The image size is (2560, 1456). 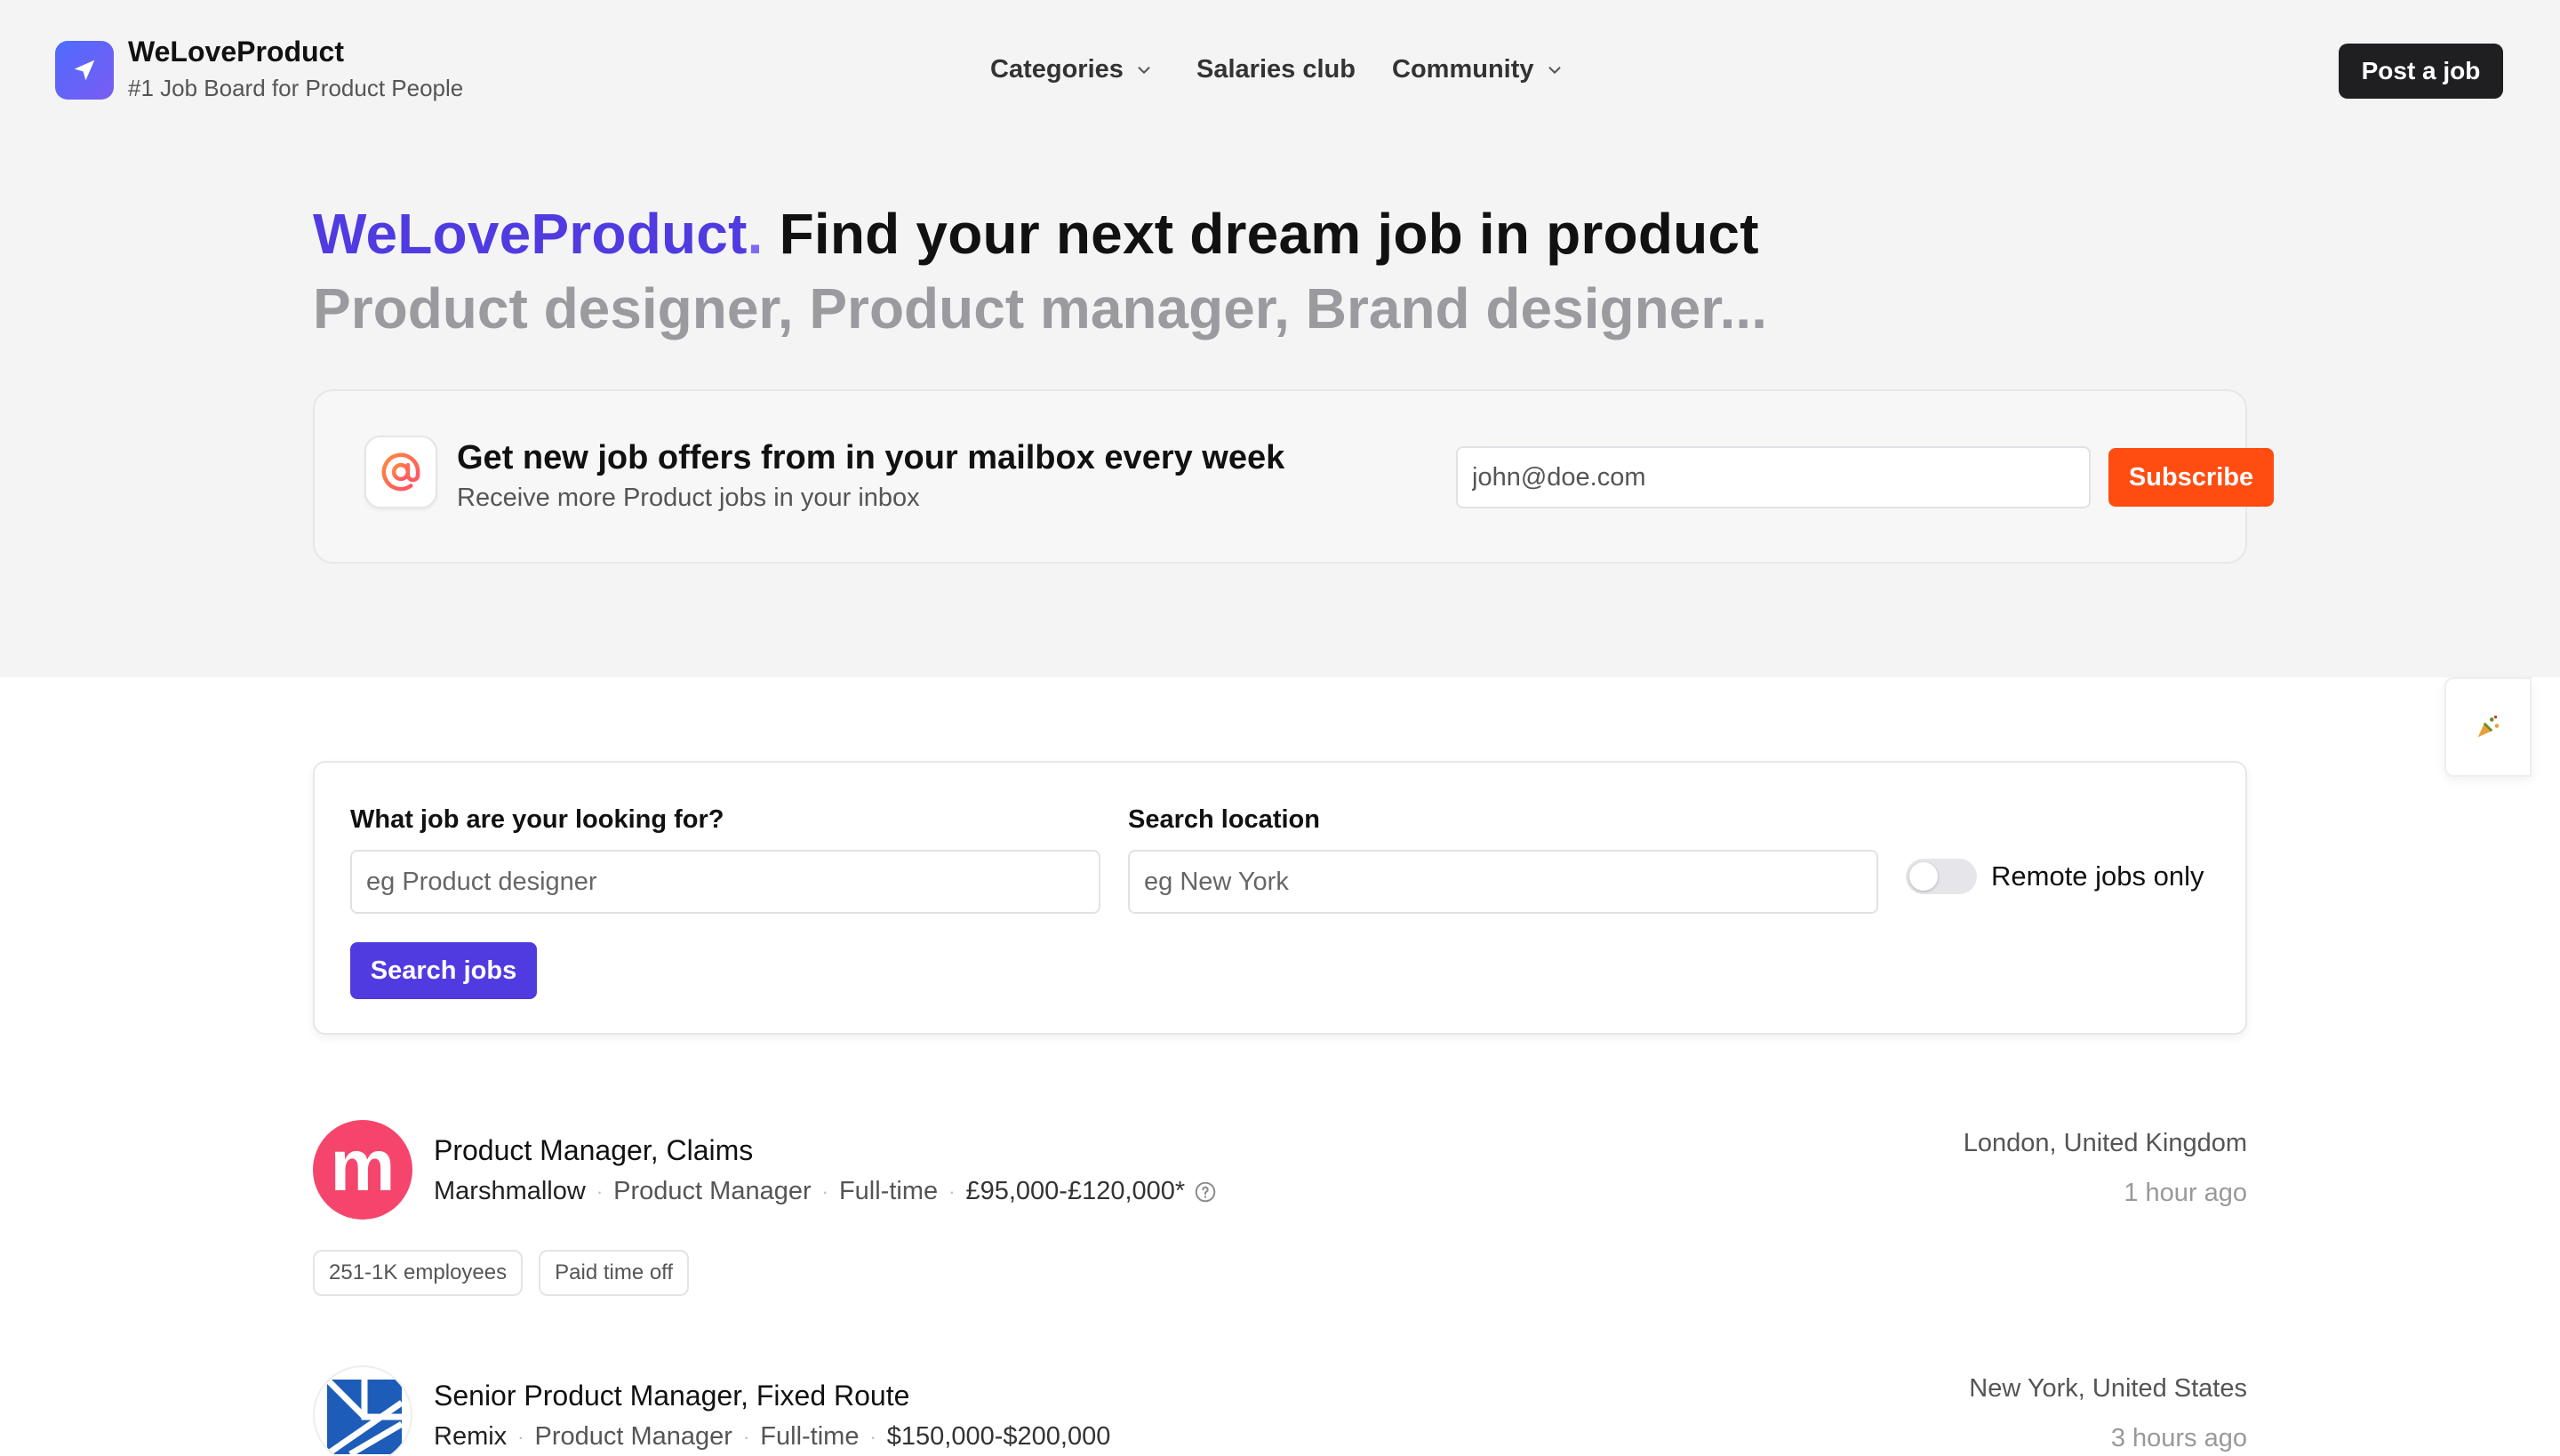 What do you see at coordinates (418, 1273) in the screenshot?
I see `job-tag: 251-1K employees` at bounding box center [418, 1273].